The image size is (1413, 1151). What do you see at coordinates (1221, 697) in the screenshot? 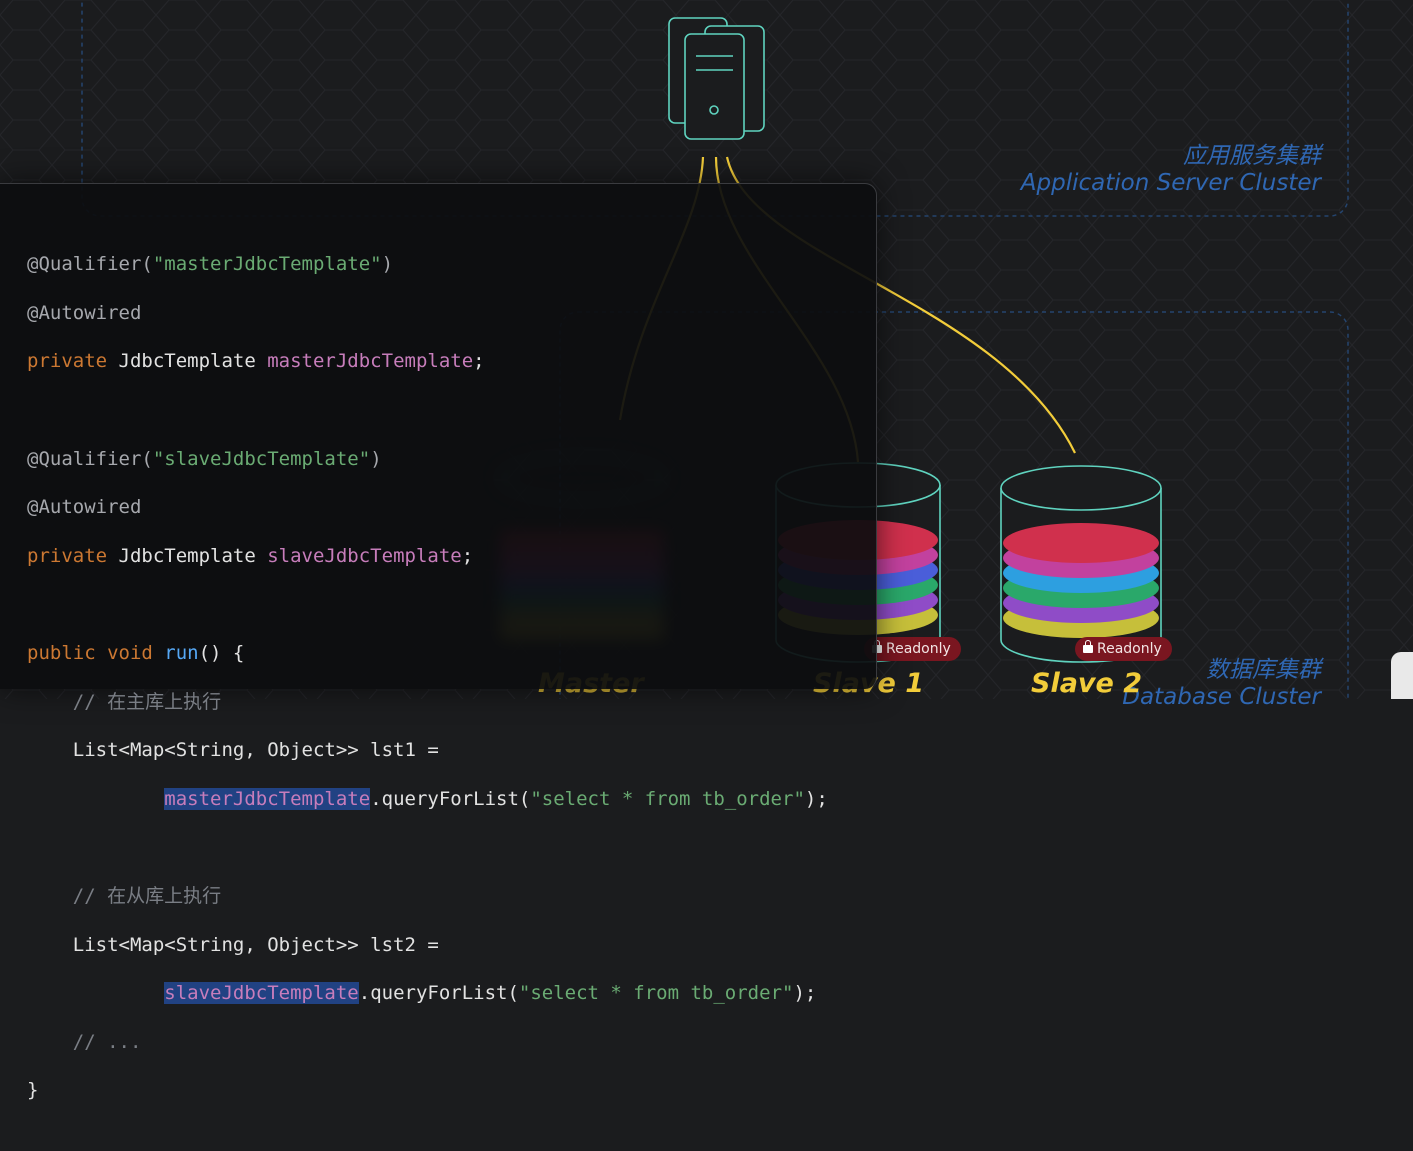
I see `db-cluster-label-en: Database Cluster` at bounding box center [1221, 697].